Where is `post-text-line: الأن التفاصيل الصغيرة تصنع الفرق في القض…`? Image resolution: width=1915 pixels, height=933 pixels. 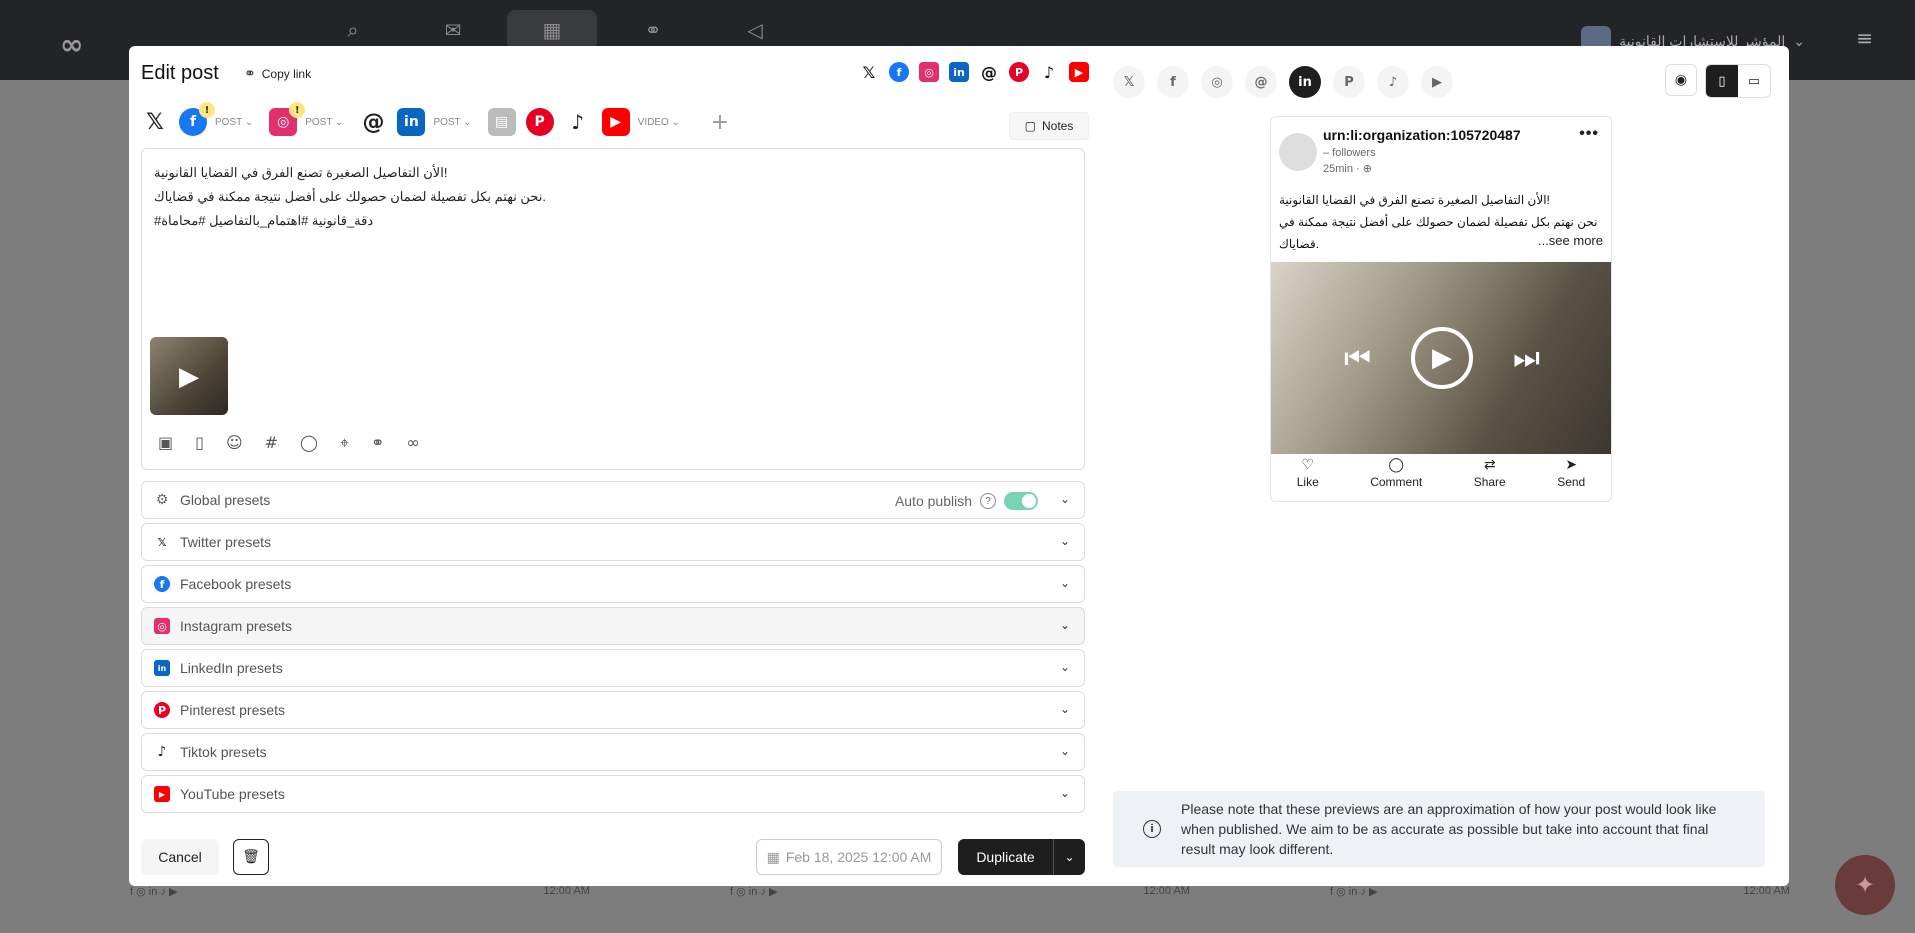
post-text-line: الأن التفاصيل الصغيرة تصنع الفرق في القض… is located at coordinates (301, 172).